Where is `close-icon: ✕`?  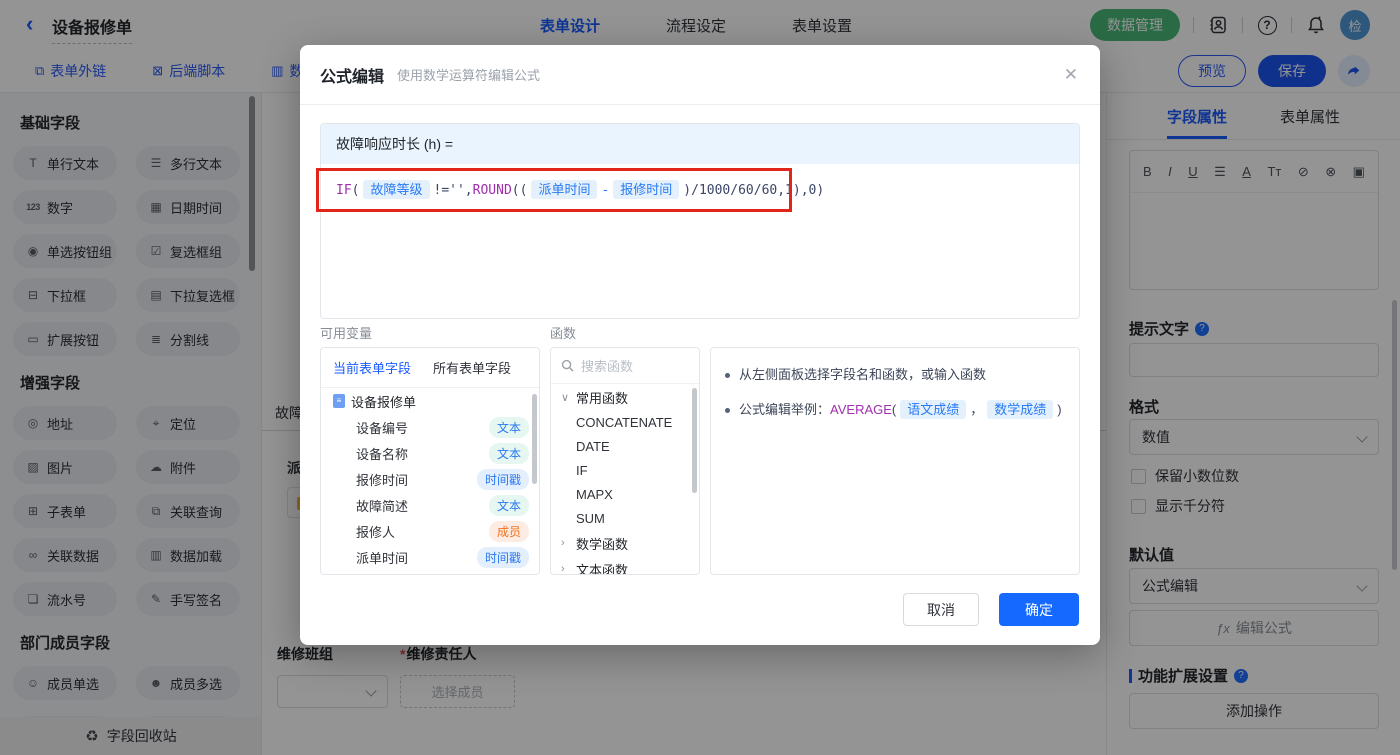
close-icon: ✕ is located at coordinates (1071, 75).